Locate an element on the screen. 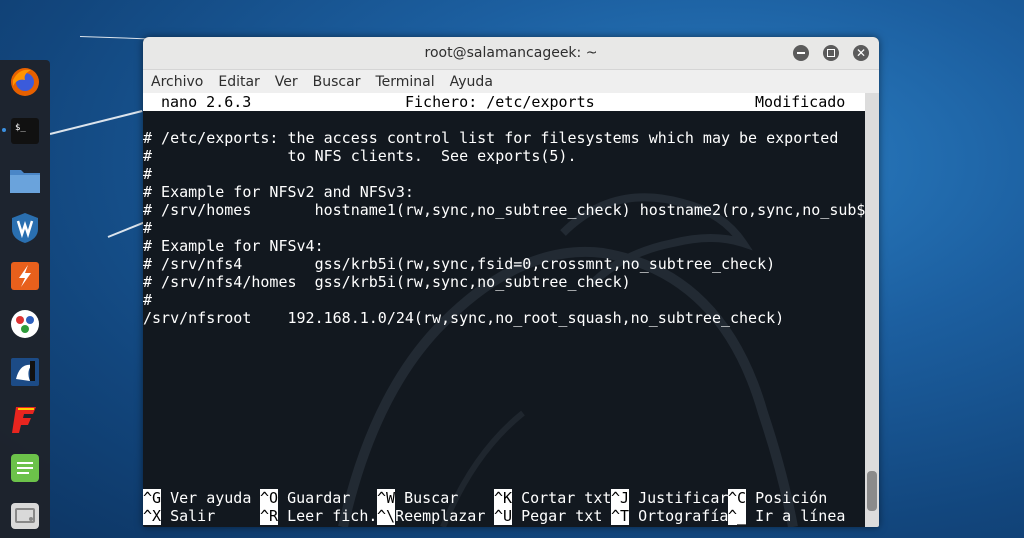 This screenshot has height=538, width=1024. faraday-icon is located at coordinates (25, 420).